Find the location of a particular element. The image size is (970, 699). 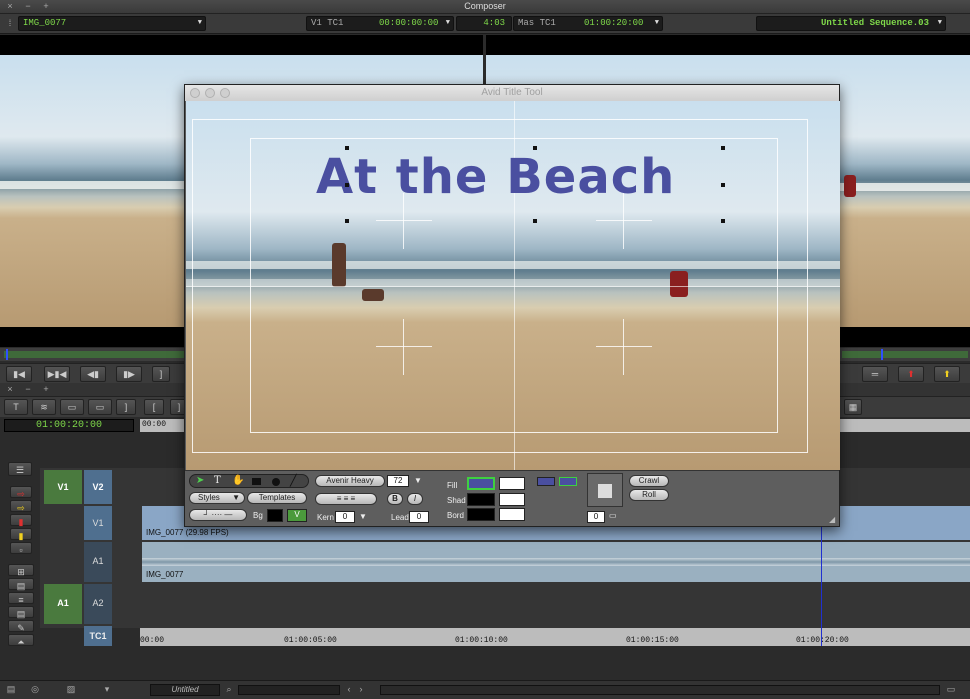

lift-icon: ⬆ is located at coordinates (911, 374).